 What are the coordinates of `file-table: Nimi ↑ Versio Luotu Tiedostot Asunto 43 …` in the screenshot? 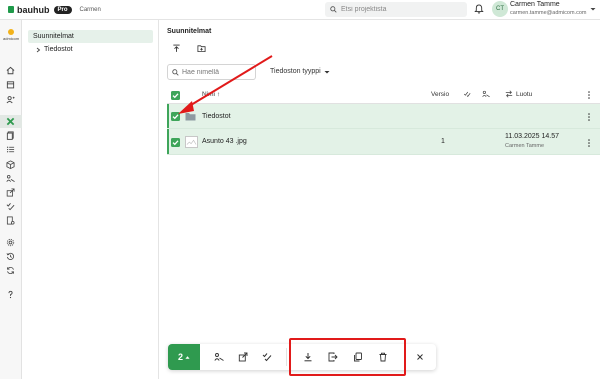 It's located at (383, 120).